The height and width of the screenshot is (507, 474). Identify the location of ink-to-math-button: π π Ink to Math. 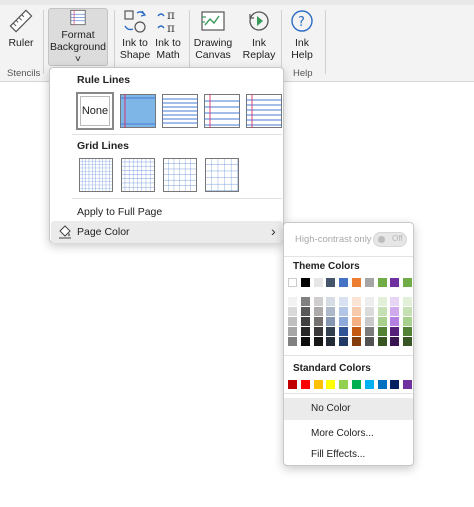
(168, 37).